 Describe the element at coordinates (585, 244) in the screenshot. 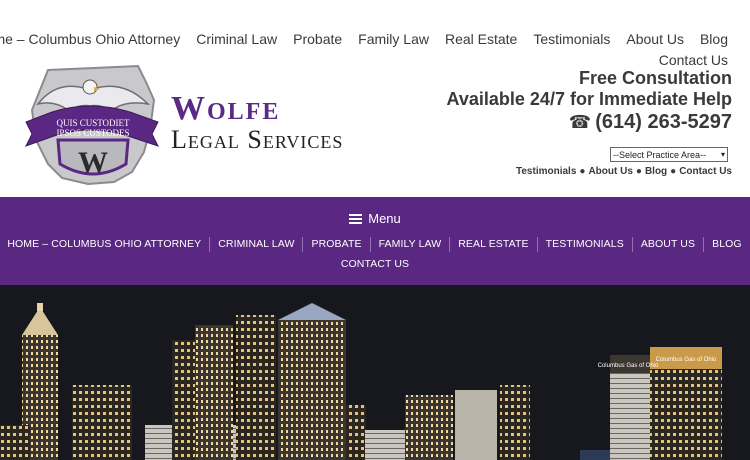

I see `main-nav-testimonials: TESTIMONIALS` at that location.